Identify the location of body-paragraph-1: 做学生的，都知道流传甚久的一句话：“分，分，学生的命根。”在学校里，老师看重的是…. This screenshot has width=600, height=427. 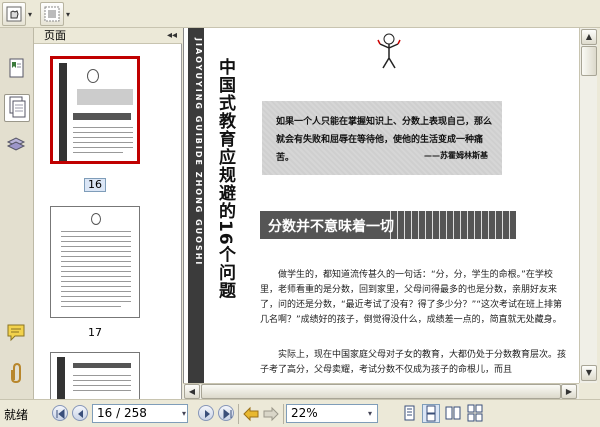
(411, 297).